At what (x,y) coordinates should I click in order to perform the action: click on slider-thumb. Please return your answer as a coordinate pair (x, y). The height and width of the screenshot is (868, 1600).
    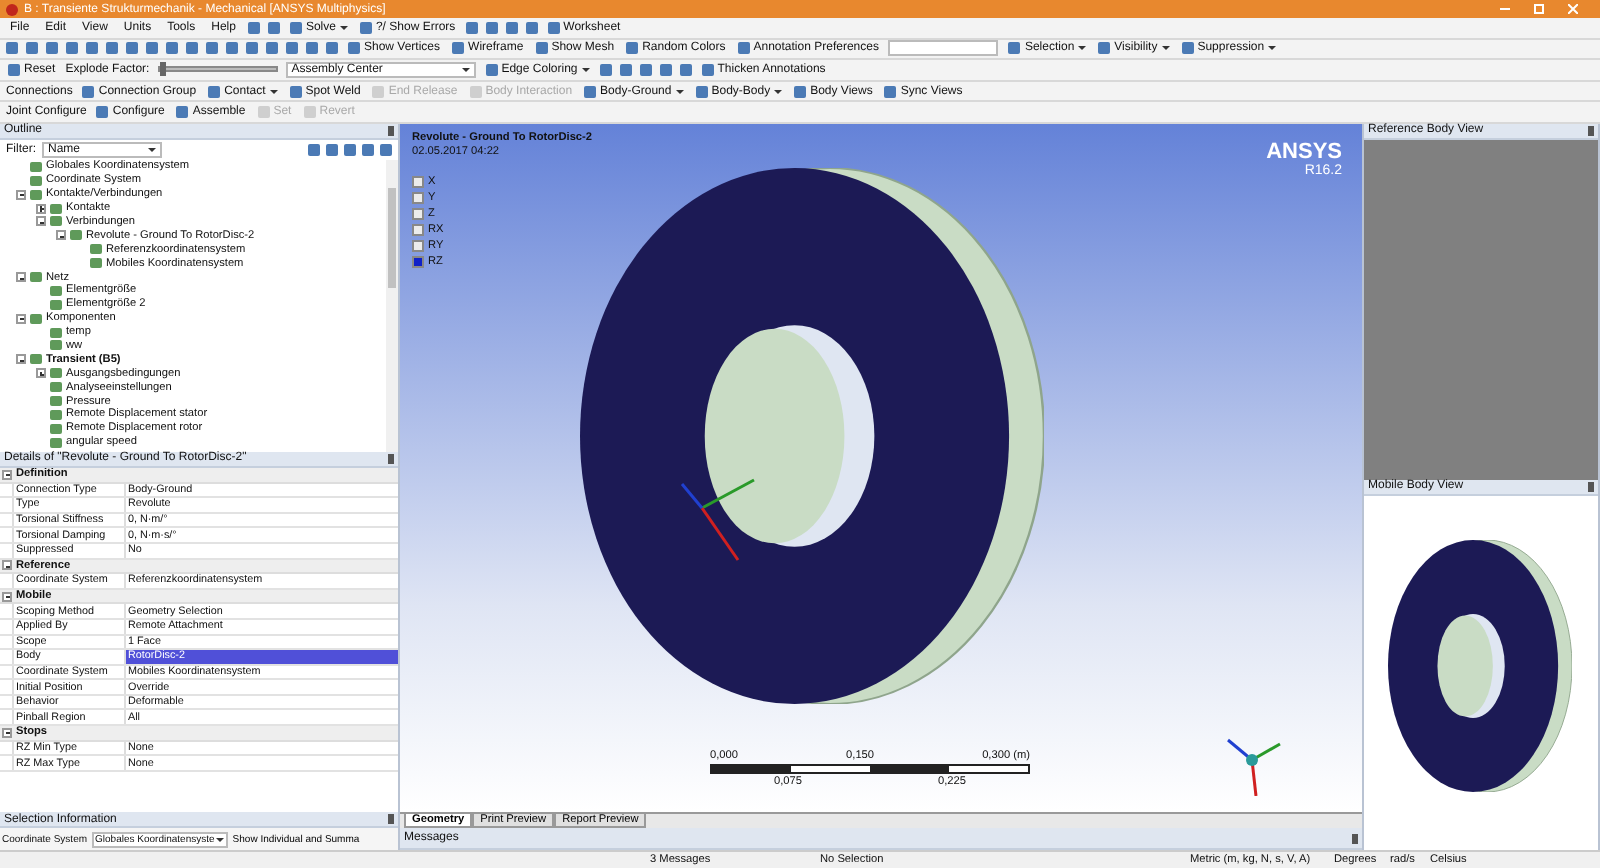
    Looking at the image, I should click on (162, 69).